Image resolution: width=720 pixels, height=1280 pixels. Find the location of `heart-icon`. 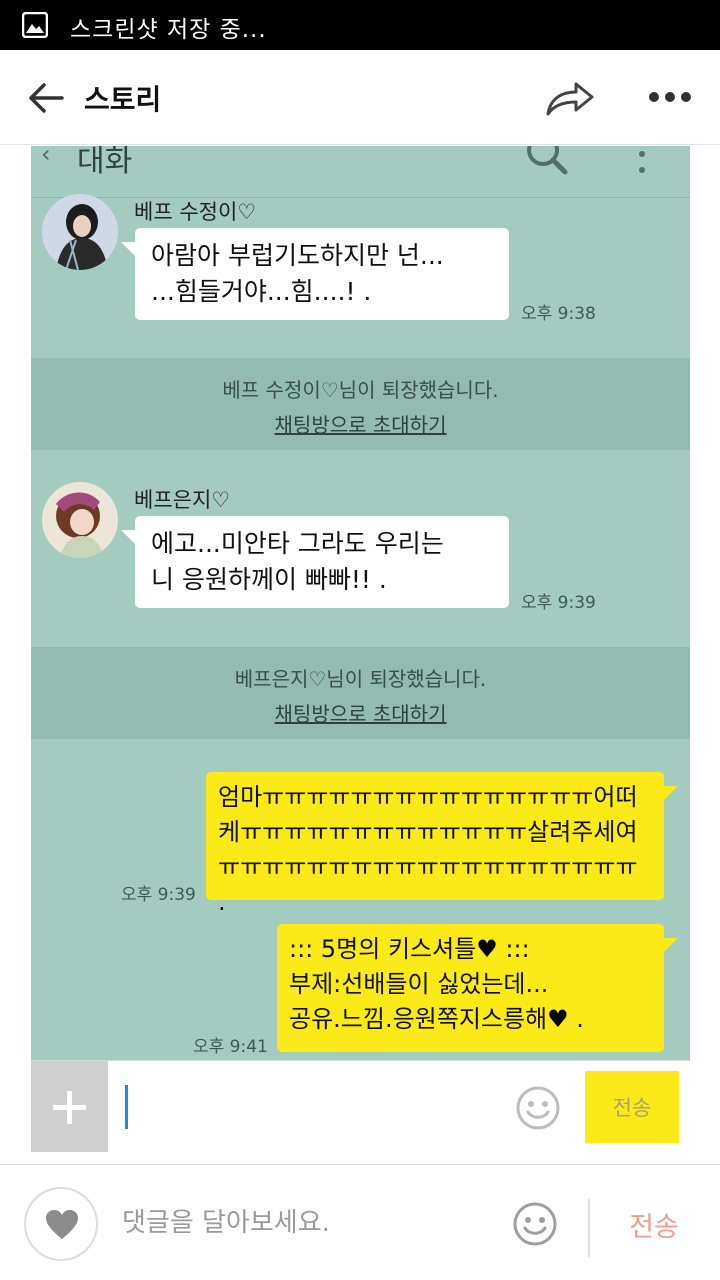

heart-icon is located at coordinates (62, 1224).